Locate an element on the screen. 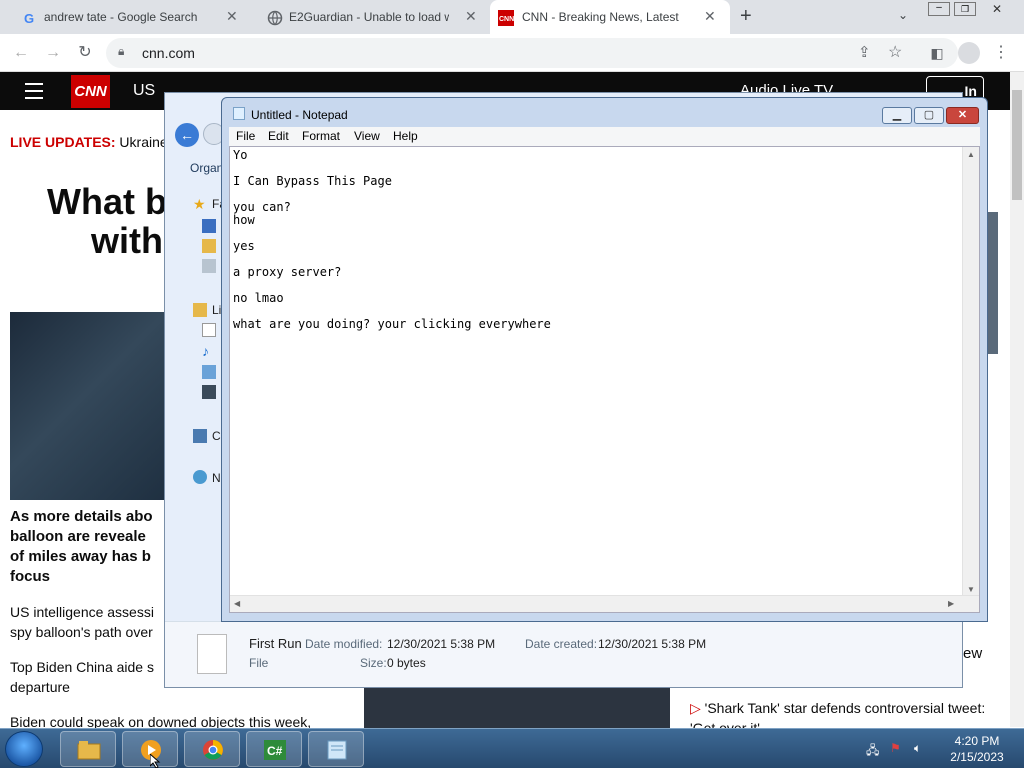 The width and height of the screenshot is (1024, 768). tab-e2guardian: E2Guardian - Unable to load web ✕ is located at coordinates (367, 17).